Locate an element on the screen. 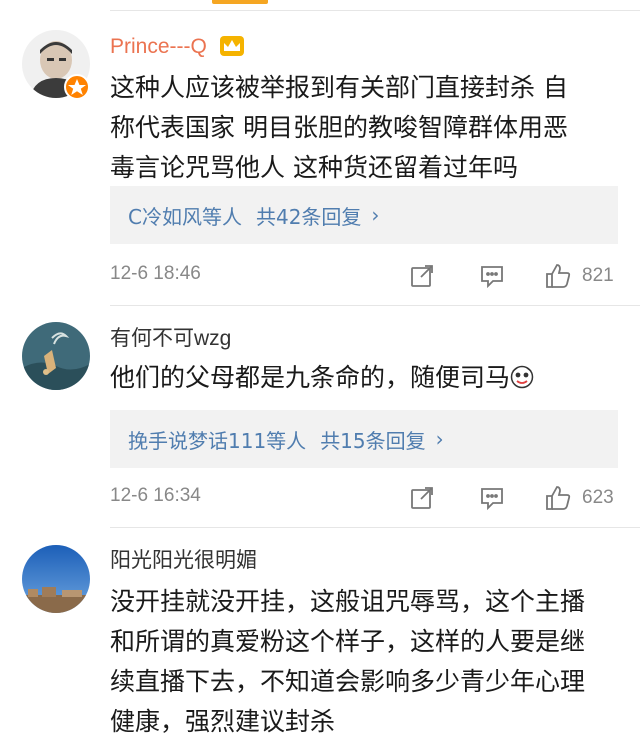  comment-text: 他们的父母都是九条命的，随便司马 is located at coordinates (362, 378).